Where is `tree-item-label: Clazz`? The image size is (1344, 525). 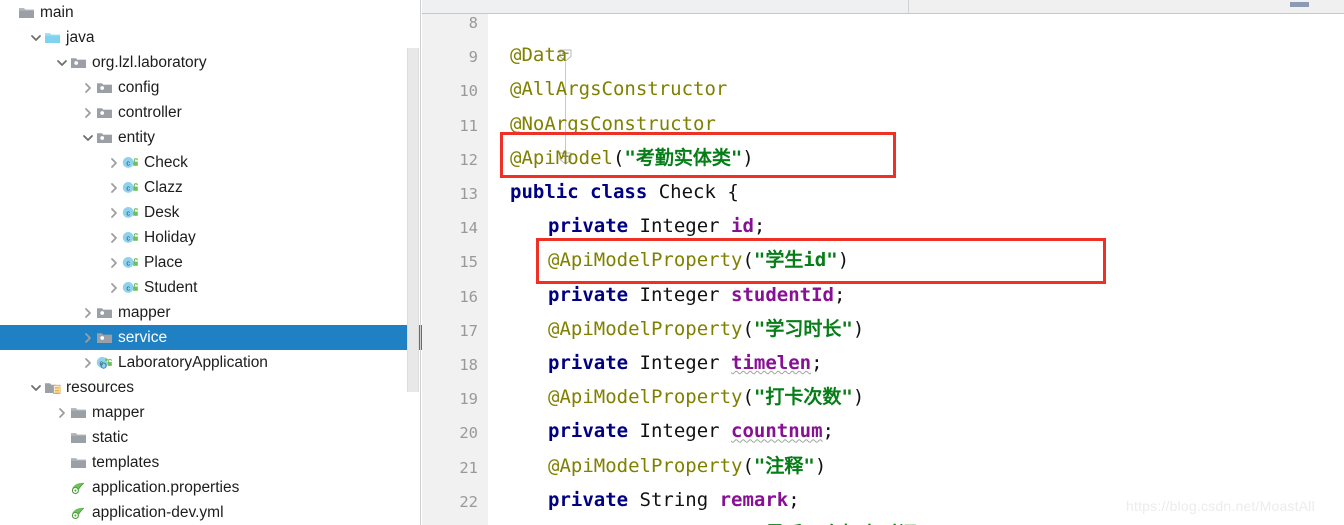
tree-item-label: Clazz is located at coordinates (163, 187).